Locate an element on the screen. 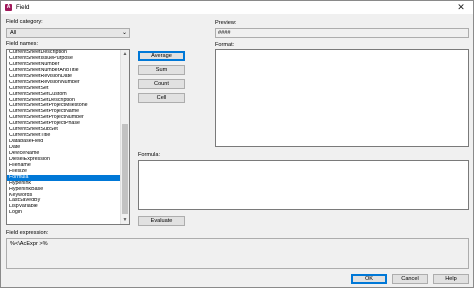 The height and width of the screenshot is (288, 474). evaluate-button: Evaluate is located at coordinates (161, 221).